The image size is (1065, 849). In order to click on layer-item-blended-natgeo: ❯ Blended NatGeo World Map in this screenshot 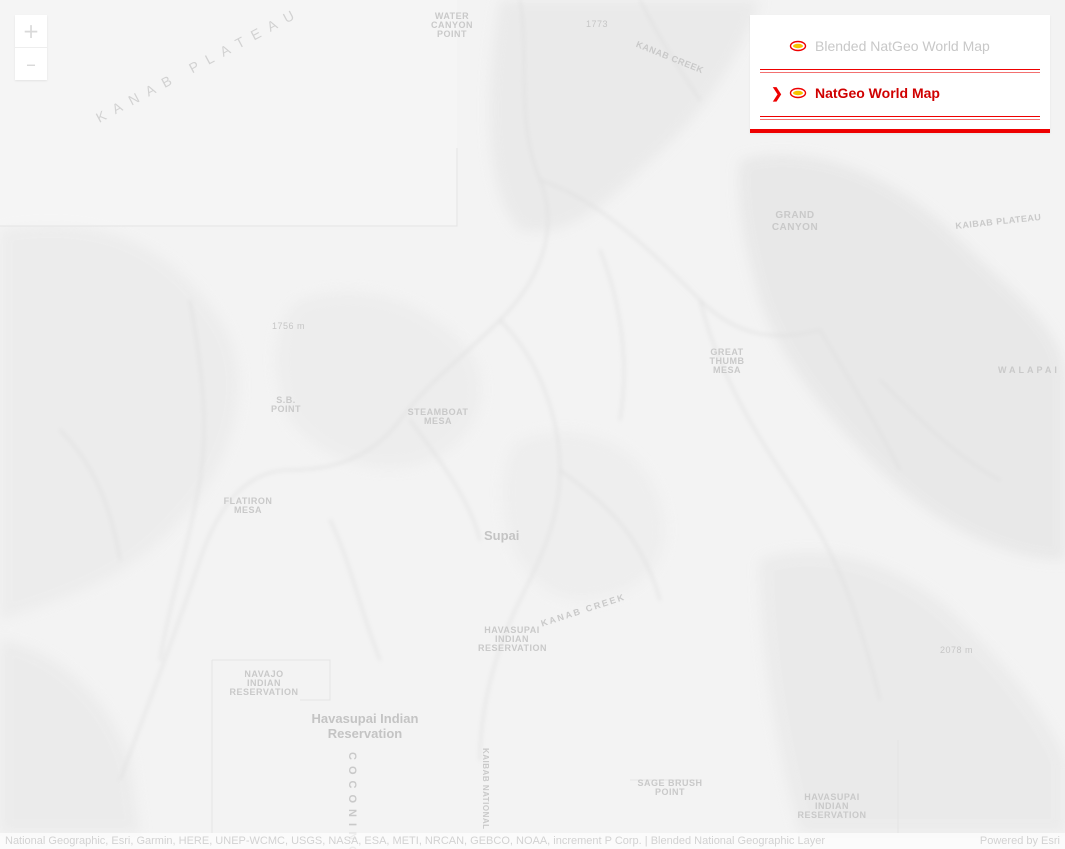, I will do `click(900, 48)`.